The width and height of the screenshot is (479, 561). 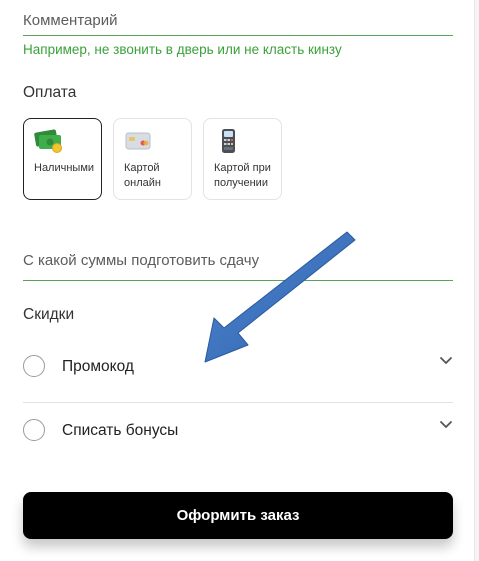 What do you see at coordinates (238, 515) in the screenshot?
I see `place-order-button: Оформить заказ` at bounding box center [238, 515].